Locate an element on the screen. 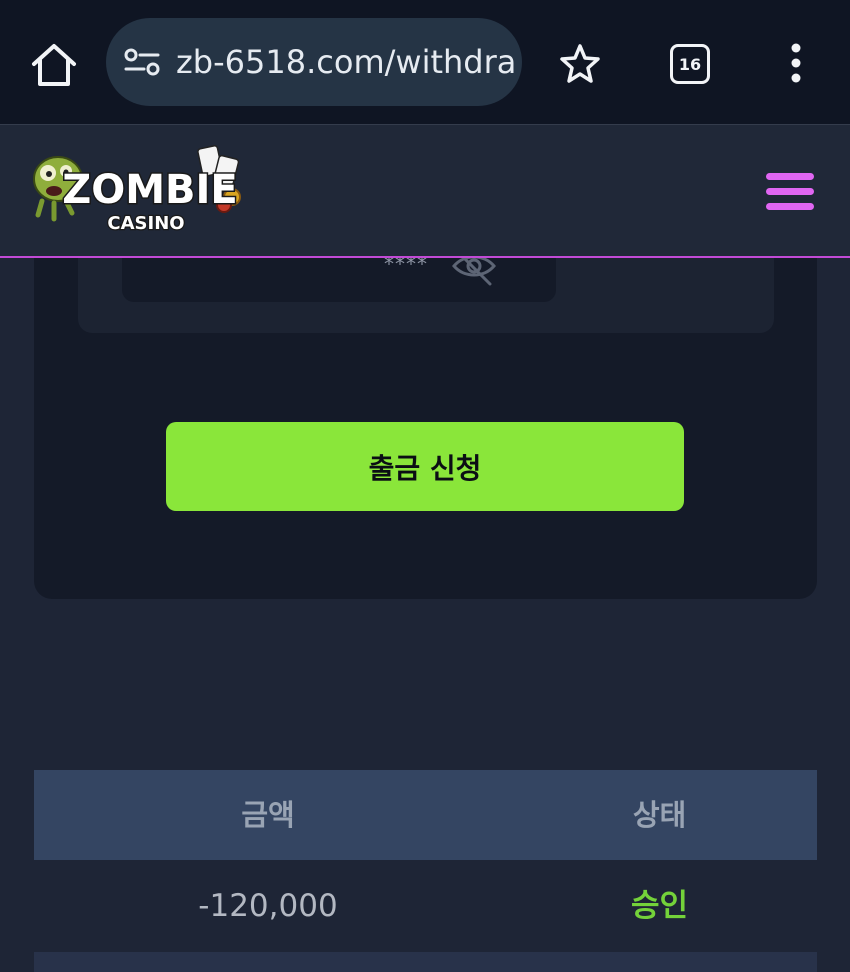 The image size is (850, 972). cell-status: 승인 is located at coordinates (659, 906).